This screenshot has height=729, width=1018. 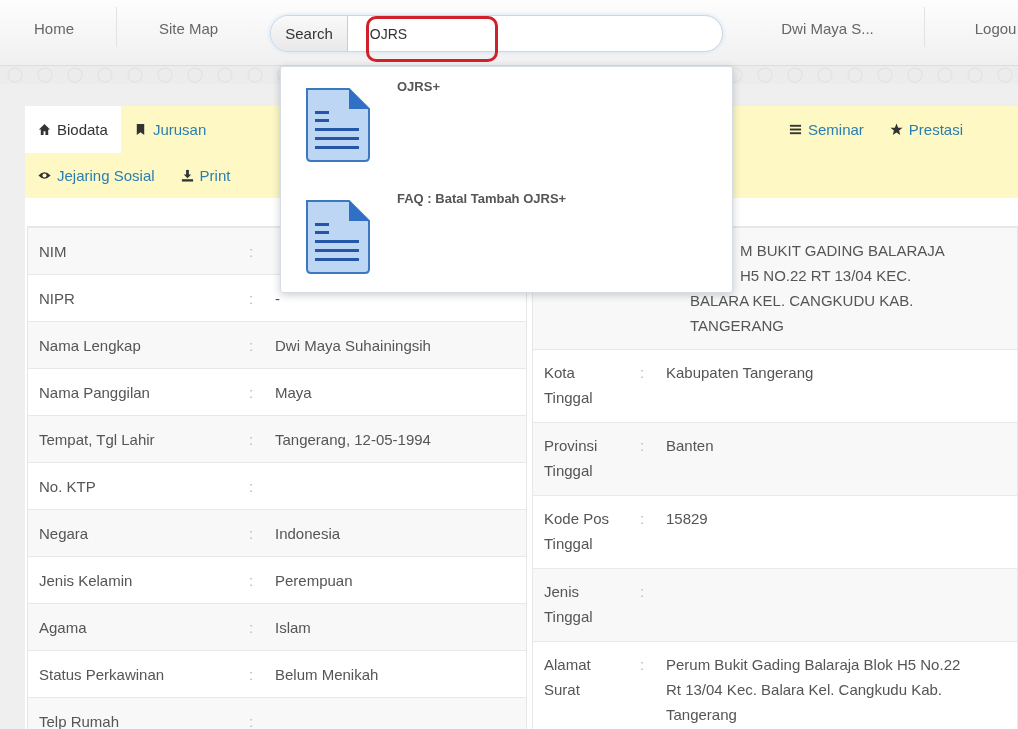 I want to click on field-label: Jenis Kelamin, so click(x=86, y=580).